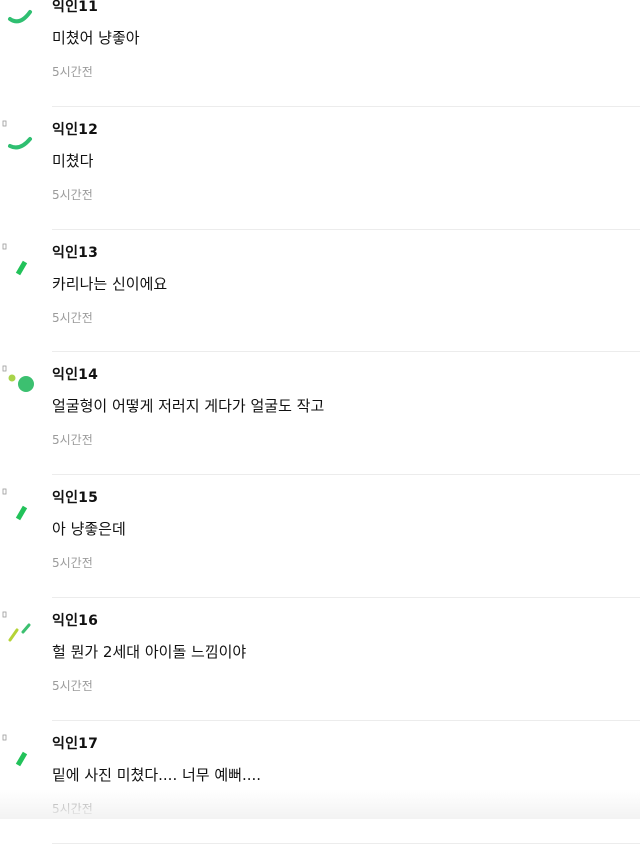 This screenshot has height=844, width=640. What do you see at coordinates (346, 659) in the screenshot?
I see `comment-body: 익인16 헐 뭔가 2세대 아이돌 느낌이야 5시간전` at bounding box center [346, 659].